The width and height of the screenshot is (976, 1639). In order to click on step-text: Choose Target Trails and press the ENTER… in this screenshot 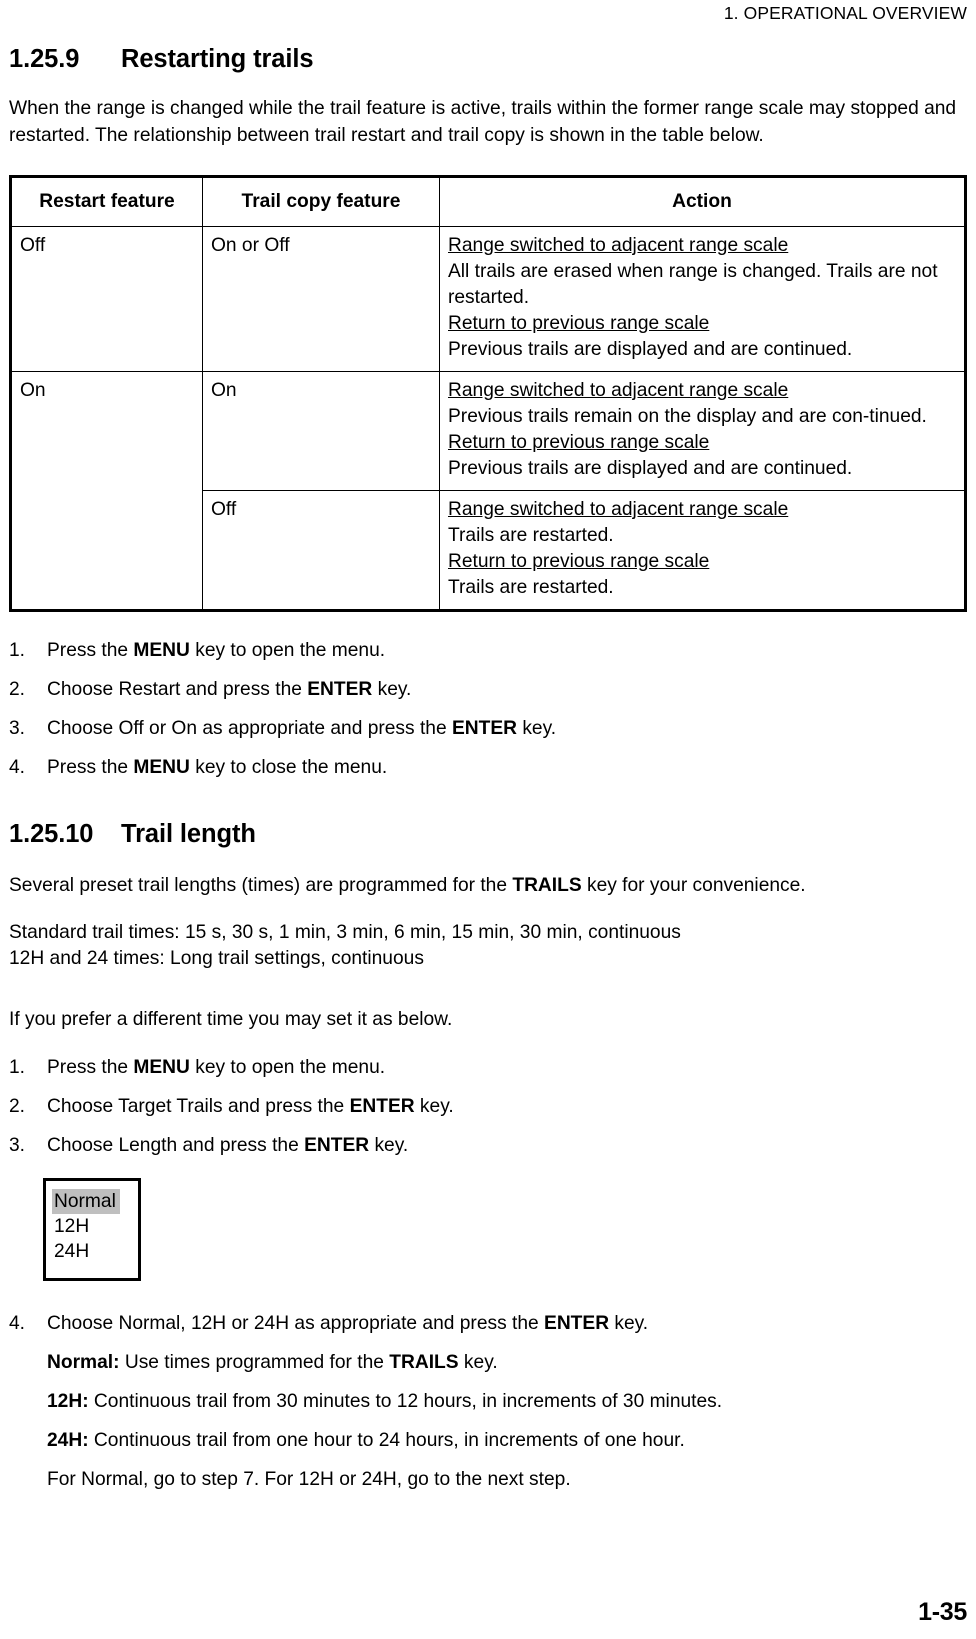, I will do `click(507, 1107)`.